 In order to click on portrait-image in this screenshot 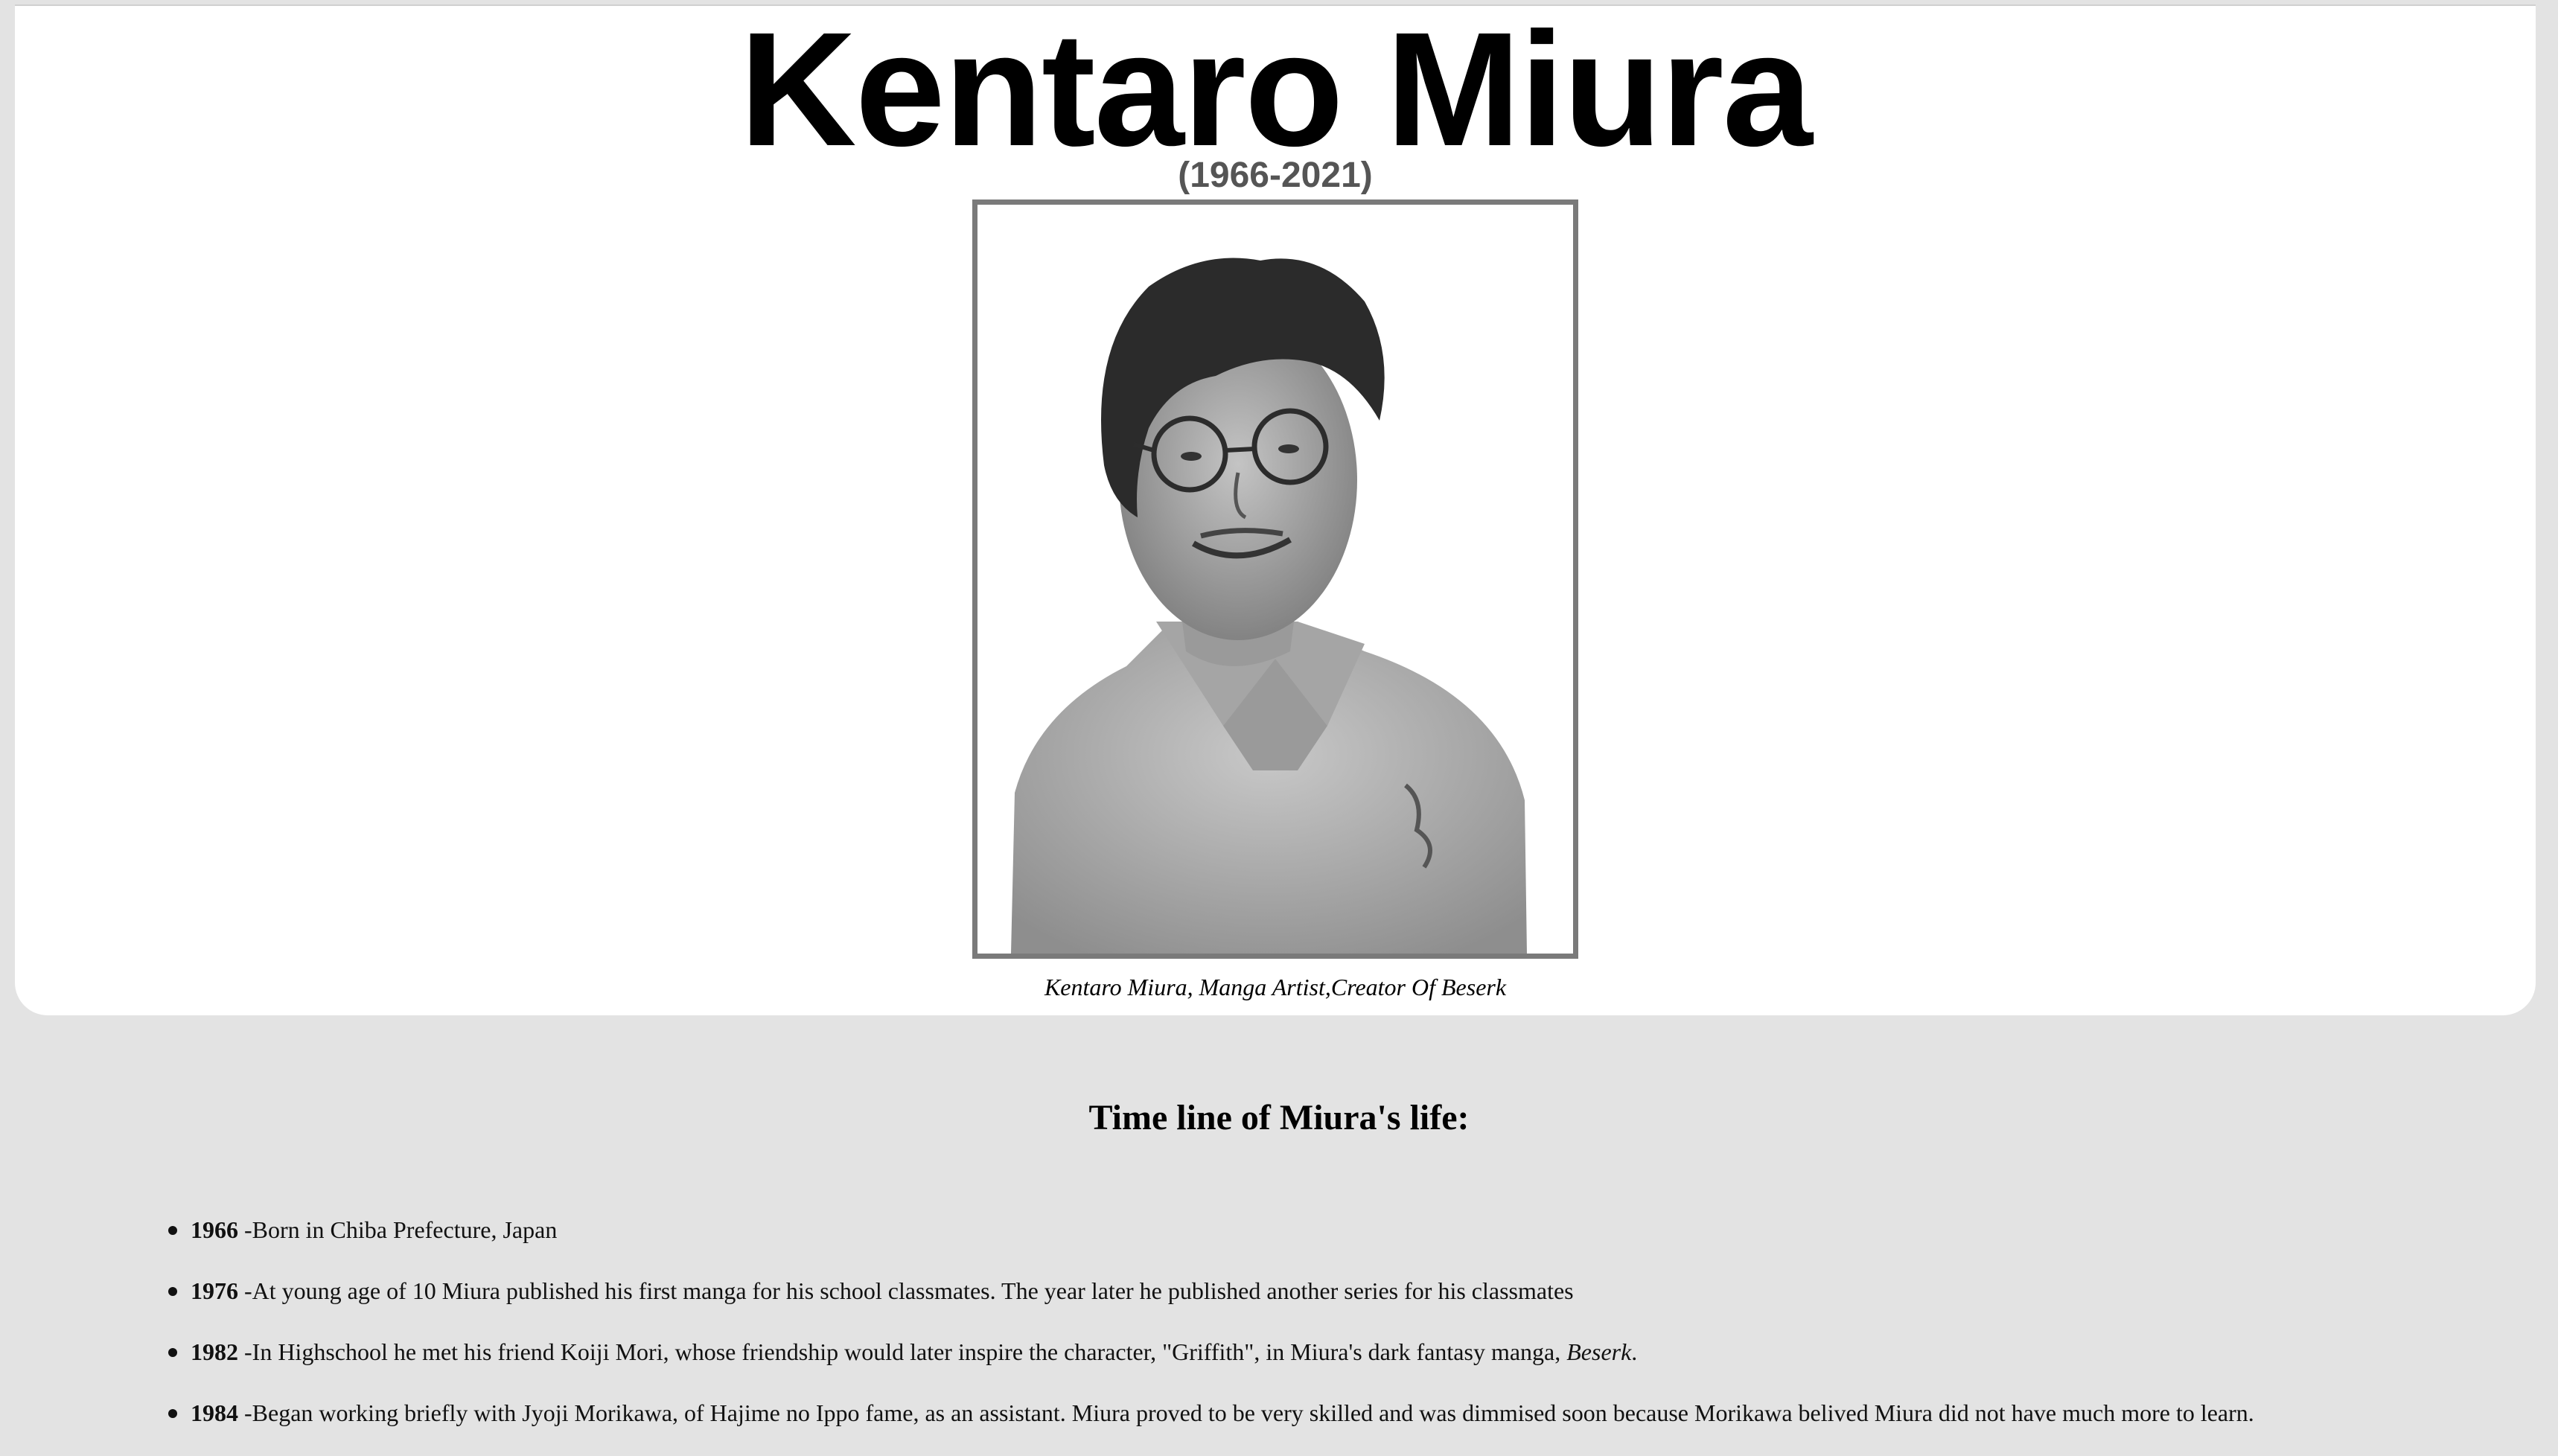, I will do `click(1275, 579)`.